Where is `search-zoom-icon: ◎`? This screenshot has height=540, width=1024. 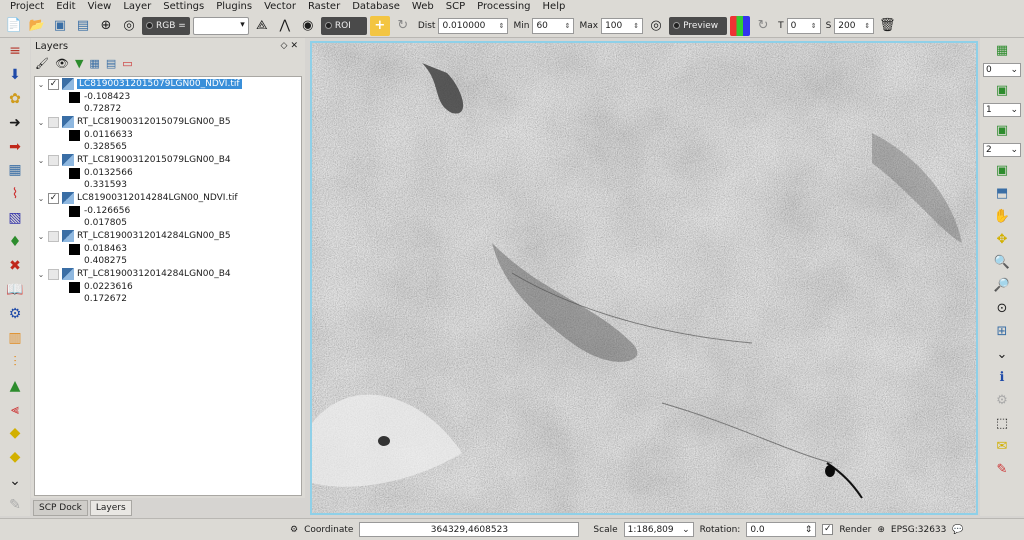 search-zoom-icon: ◎ is located at coordinates (129, 26).